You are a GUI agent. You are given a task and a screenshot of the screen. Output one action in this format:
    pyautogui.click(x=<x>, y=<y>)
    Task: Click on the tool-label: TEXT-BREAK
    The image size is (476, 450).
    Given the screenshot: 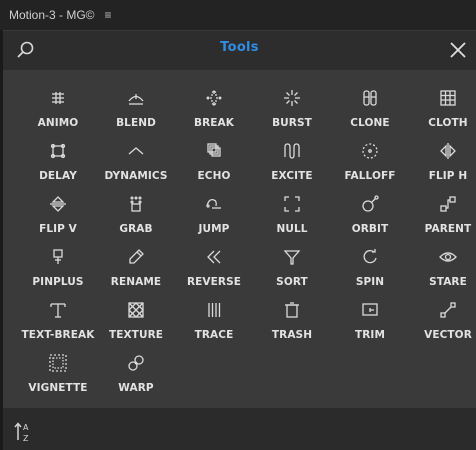 What is the action you would take?
    pyautogui.click(x=58, y=335)
    